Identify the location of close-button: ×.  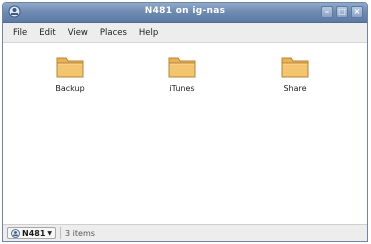
(357, 12).